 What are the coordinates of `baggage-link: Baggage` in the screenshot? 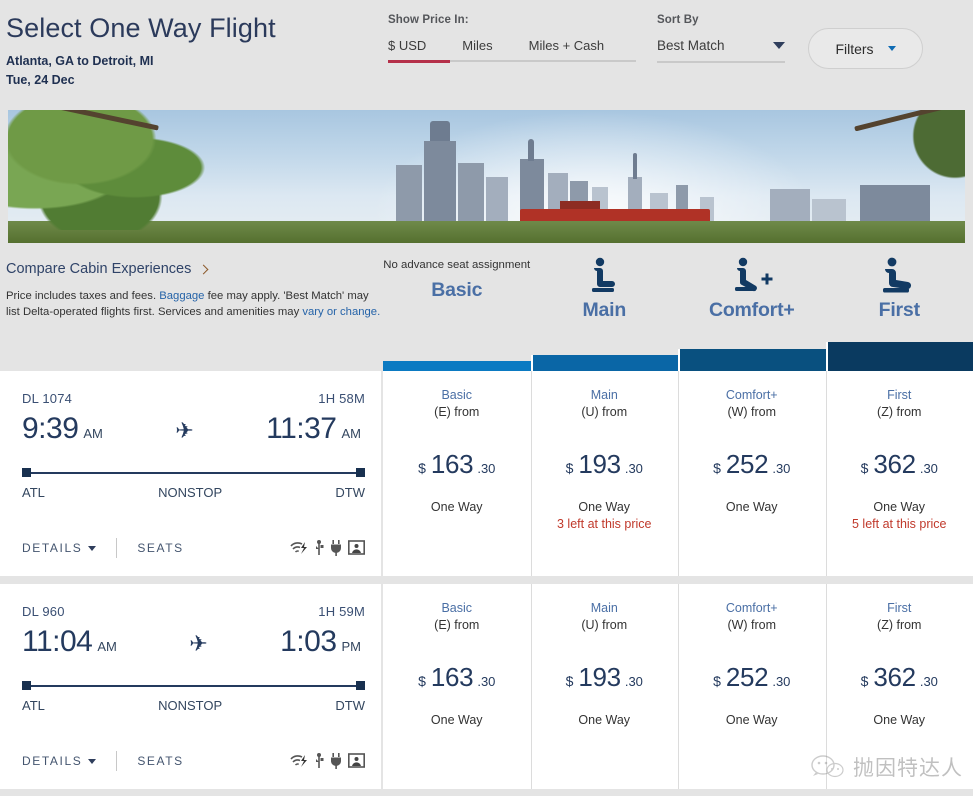 It's located at (181, 296).